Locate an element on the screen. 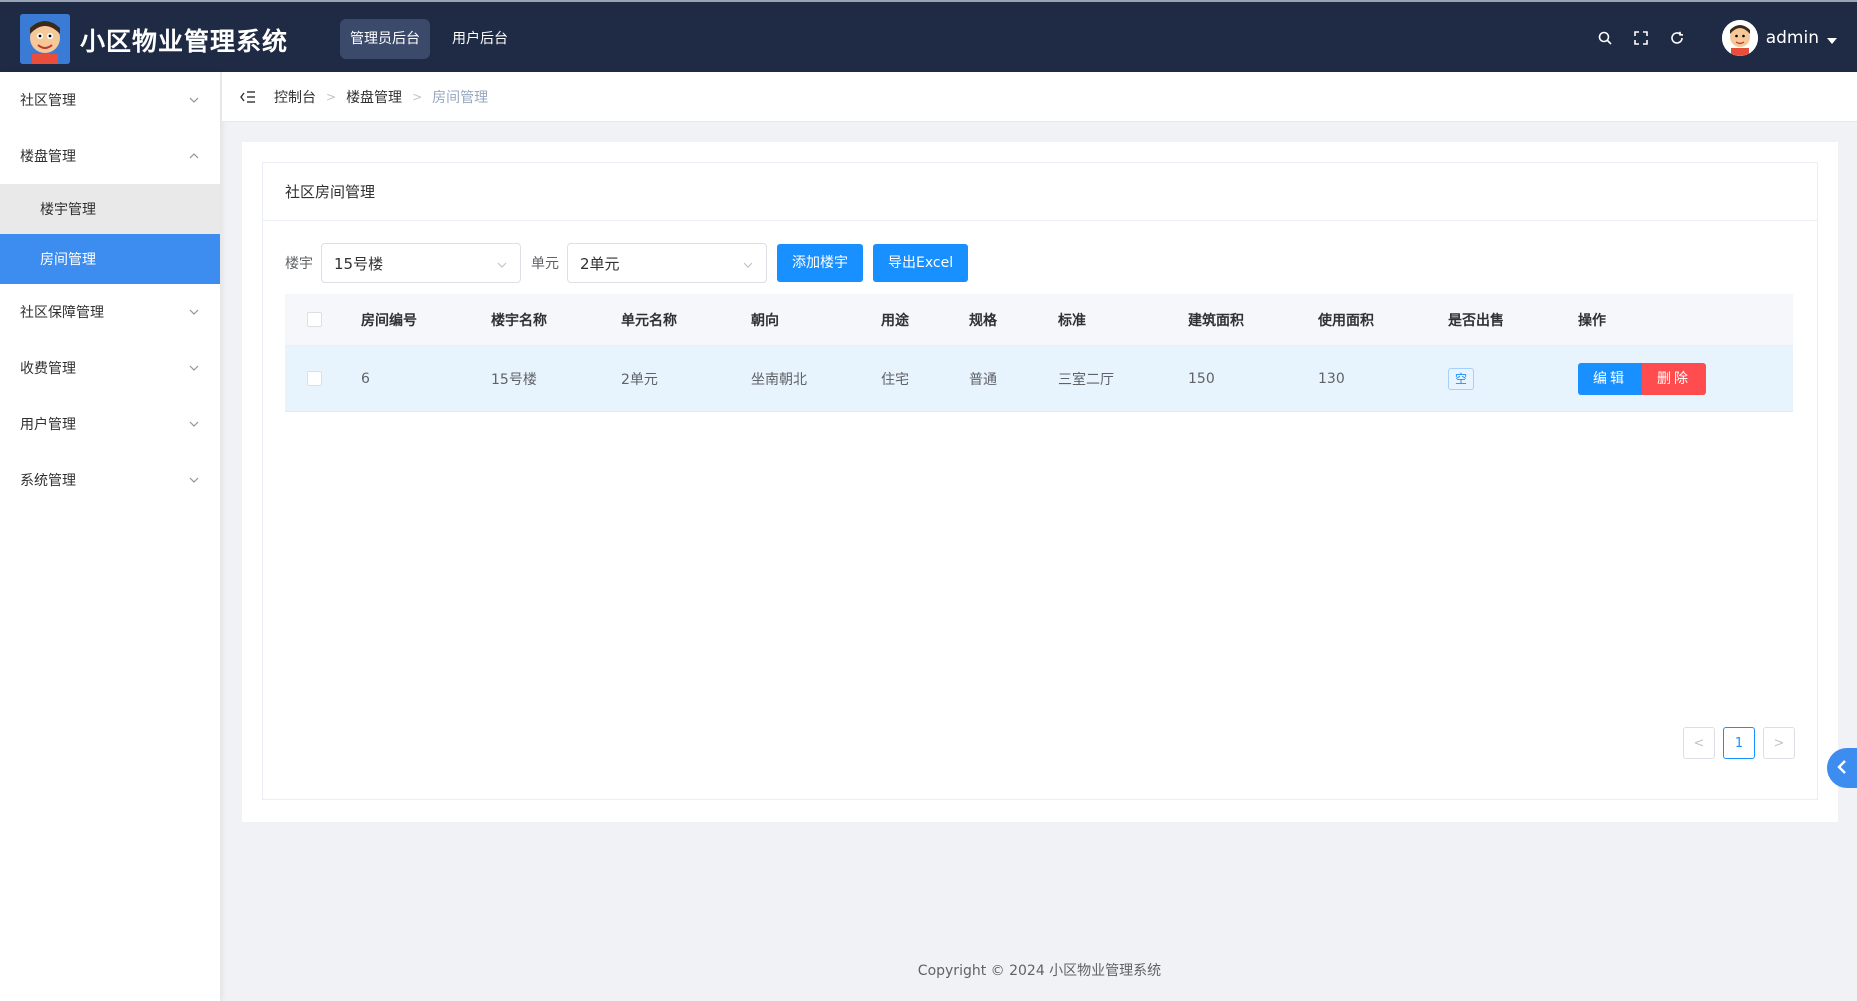 This screenshot has height=1001, width=1857. top-nav: 管理员后台 用户后台 is located at coordinates (429, 39).